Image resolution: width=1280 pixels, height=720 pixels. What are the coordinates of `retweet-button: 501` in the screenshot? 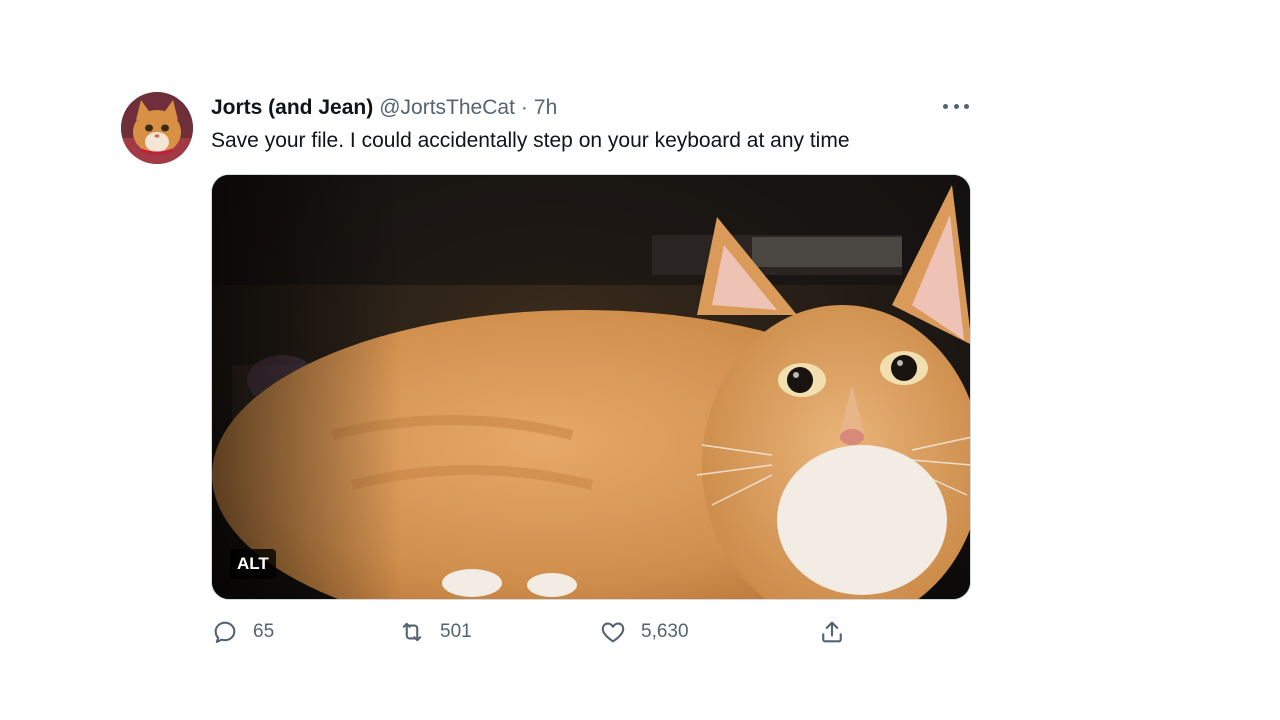 It's located at (435, 632).